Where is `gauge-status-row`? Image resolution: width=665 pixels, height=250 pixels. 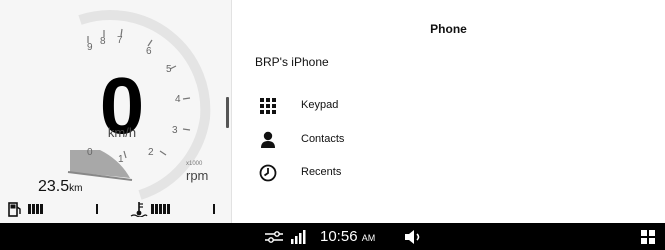
gauge-status-row is located at coordinates (115, 209).